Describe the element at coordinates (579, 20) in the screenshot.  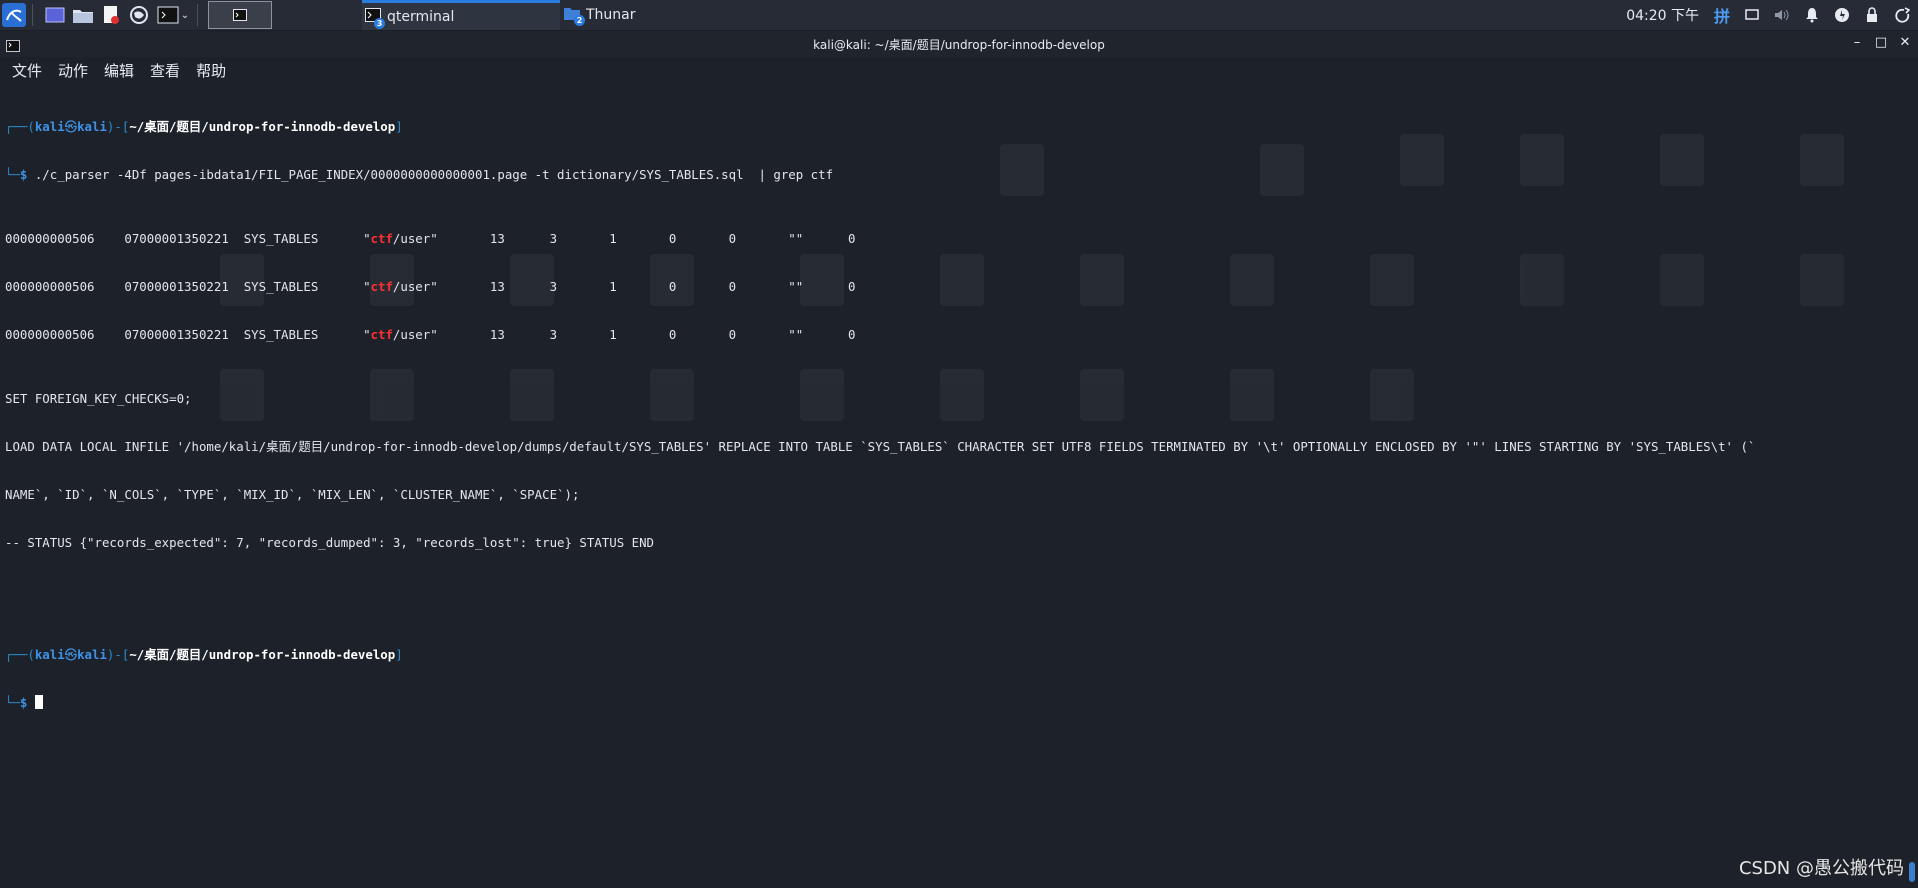
I see `window-count-badge: 2` at that location.